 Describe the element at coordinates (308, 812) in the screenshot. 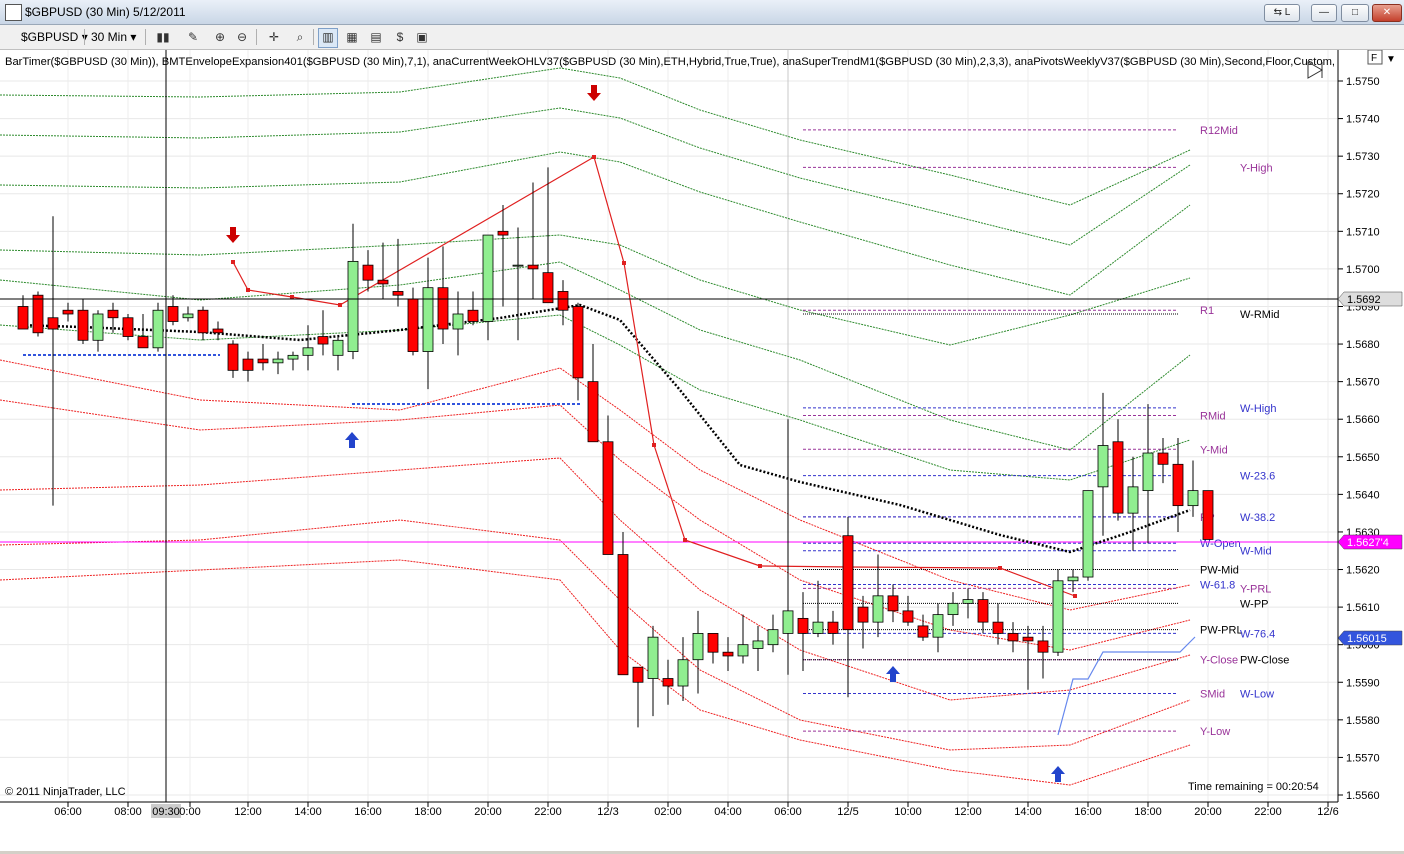

I see `time-tick-label: 14:00` at that location.